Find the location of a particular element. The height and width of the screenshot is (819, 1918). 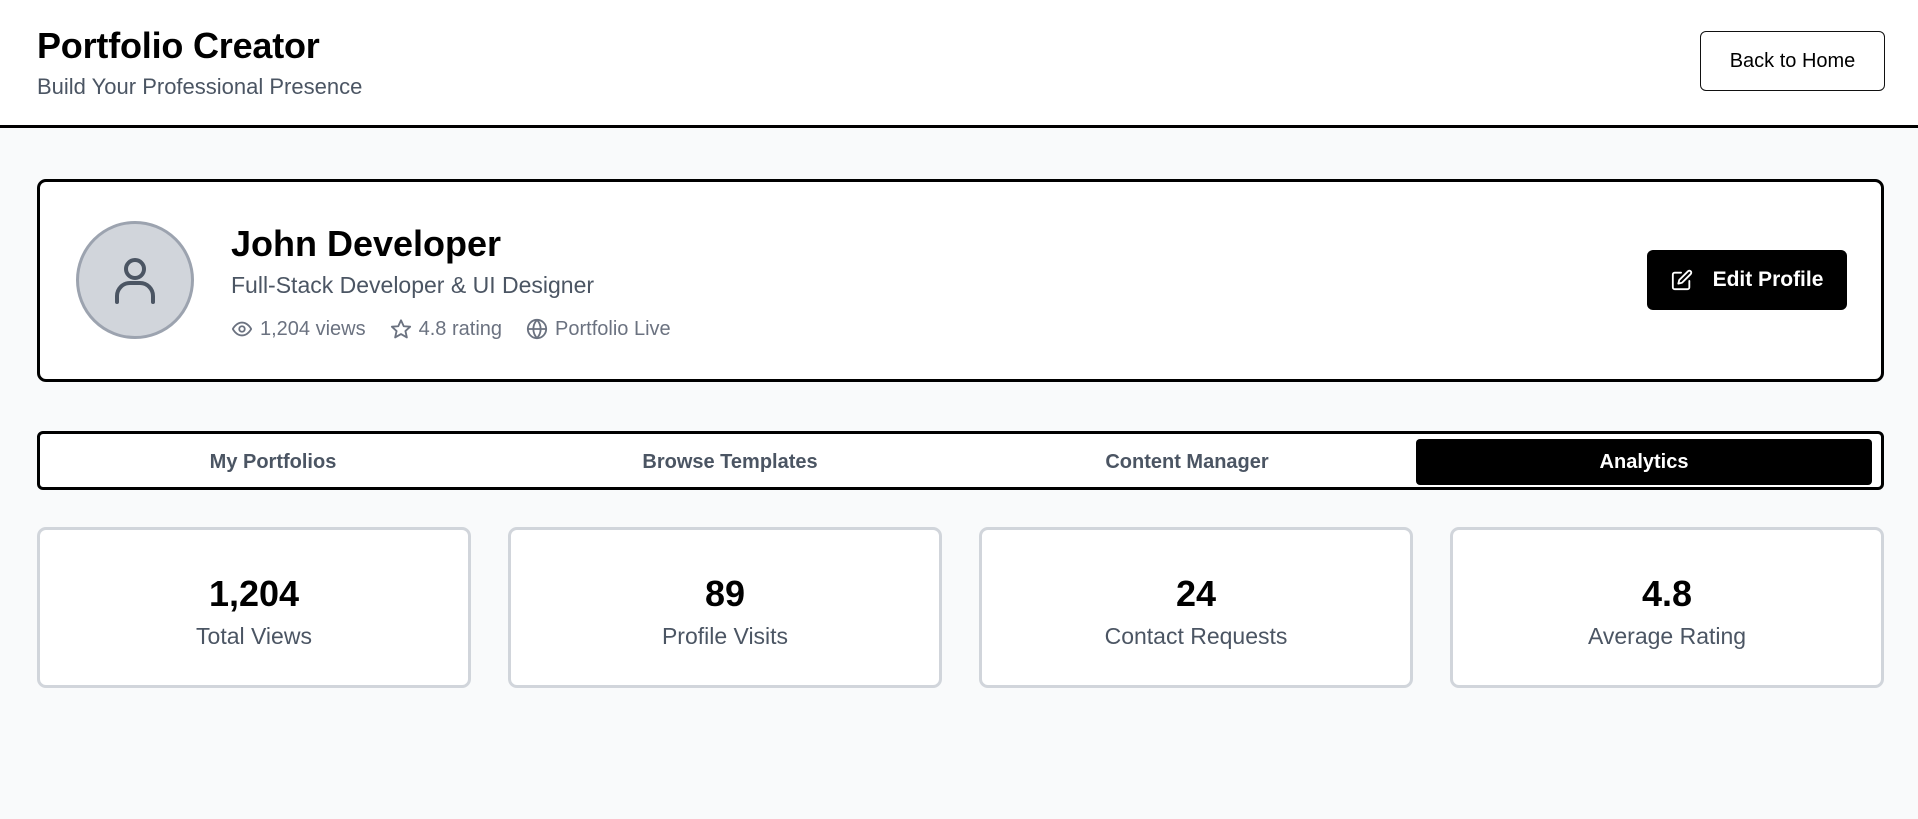

tab-content-manager: Content Manager is located at coordinates (1187, 462).